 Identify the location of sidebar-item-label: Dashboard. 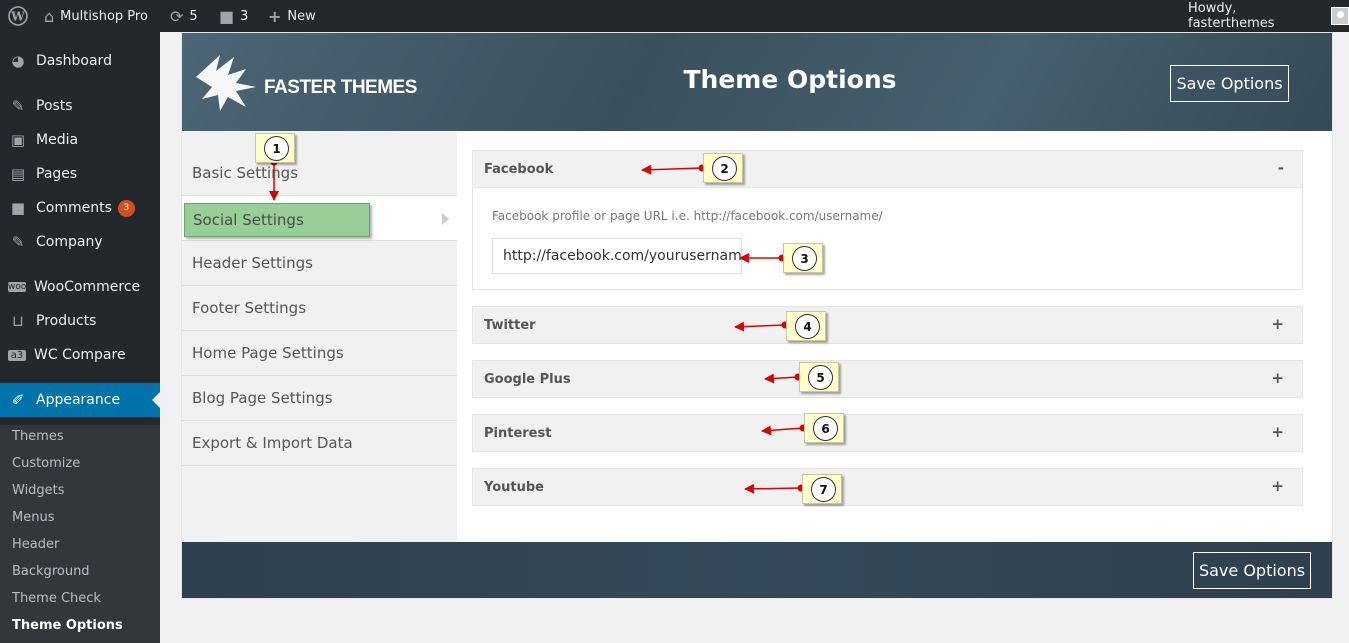
(74, 61).